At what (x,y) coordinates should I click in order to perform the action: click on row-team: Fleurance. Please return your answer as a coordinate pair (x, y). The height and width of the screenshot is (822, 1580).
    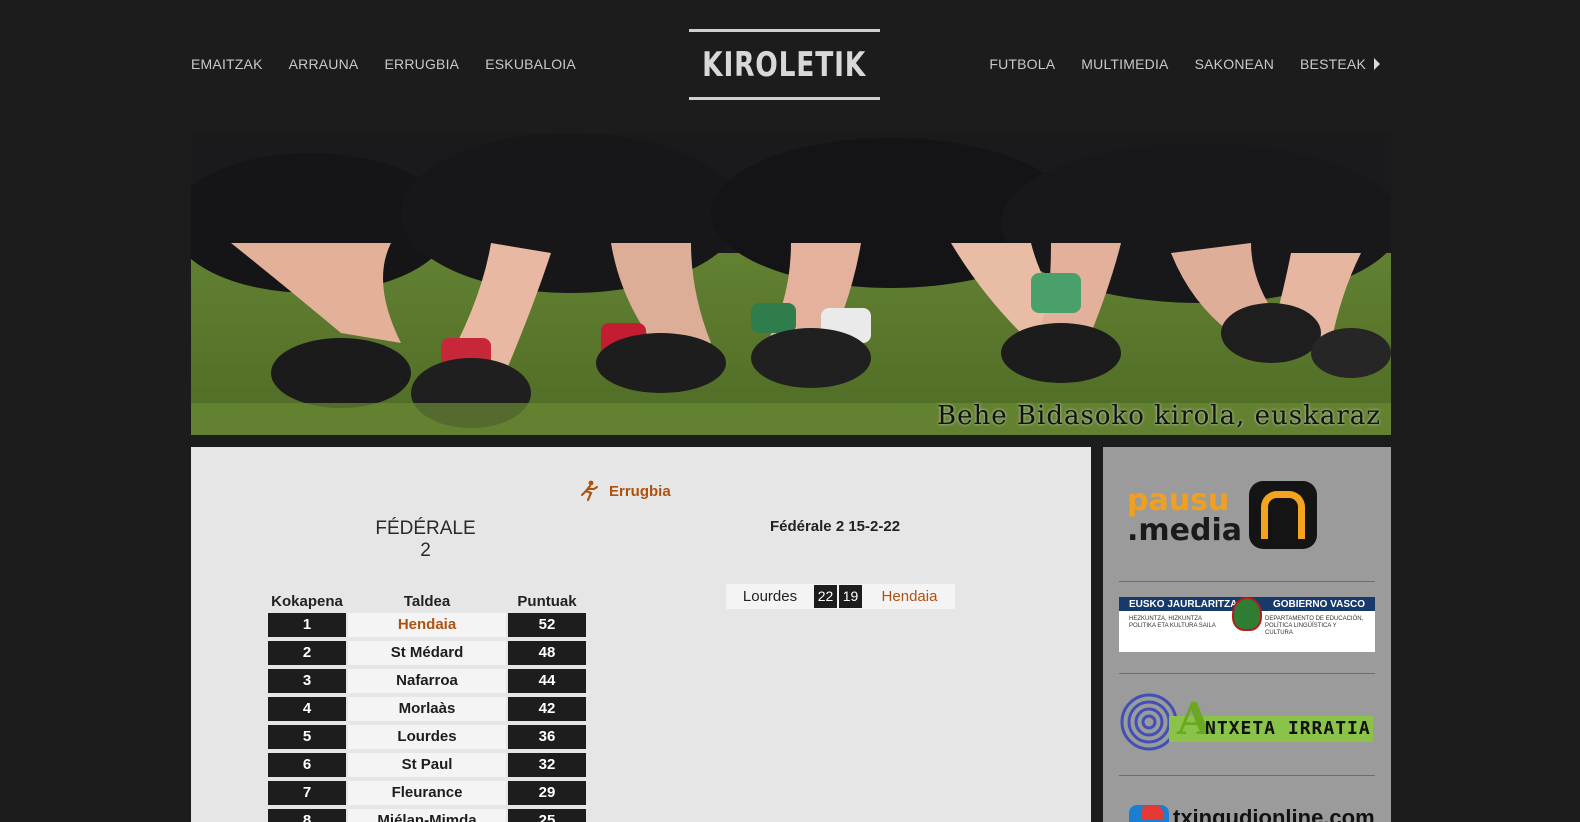
    Looking at the image, I should click on (427, 793).